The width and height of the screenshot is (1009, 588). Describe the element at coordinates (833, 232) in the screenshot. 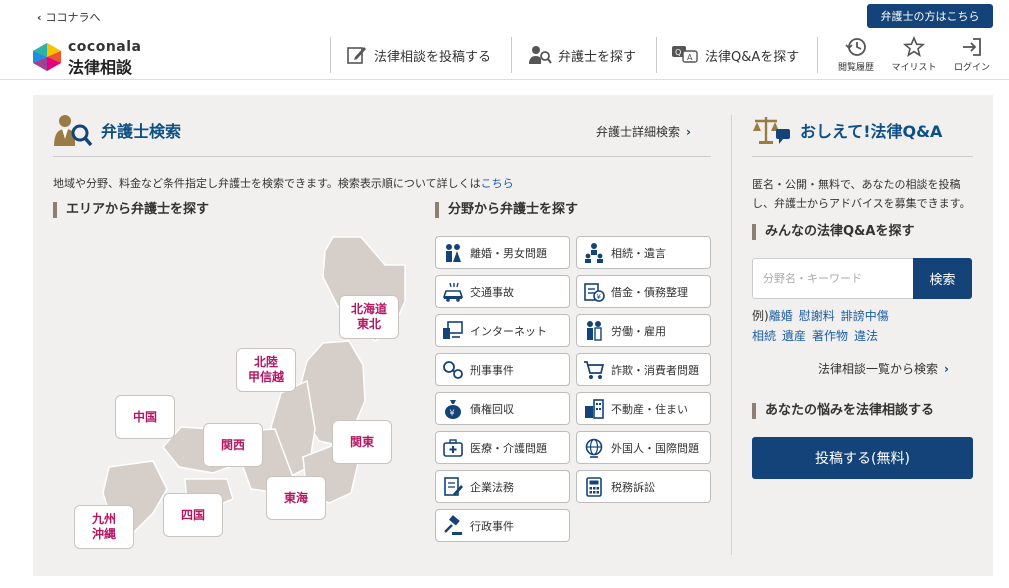

I see `find-qa-heading: みんなの法律Q&Aを探す` at that location.